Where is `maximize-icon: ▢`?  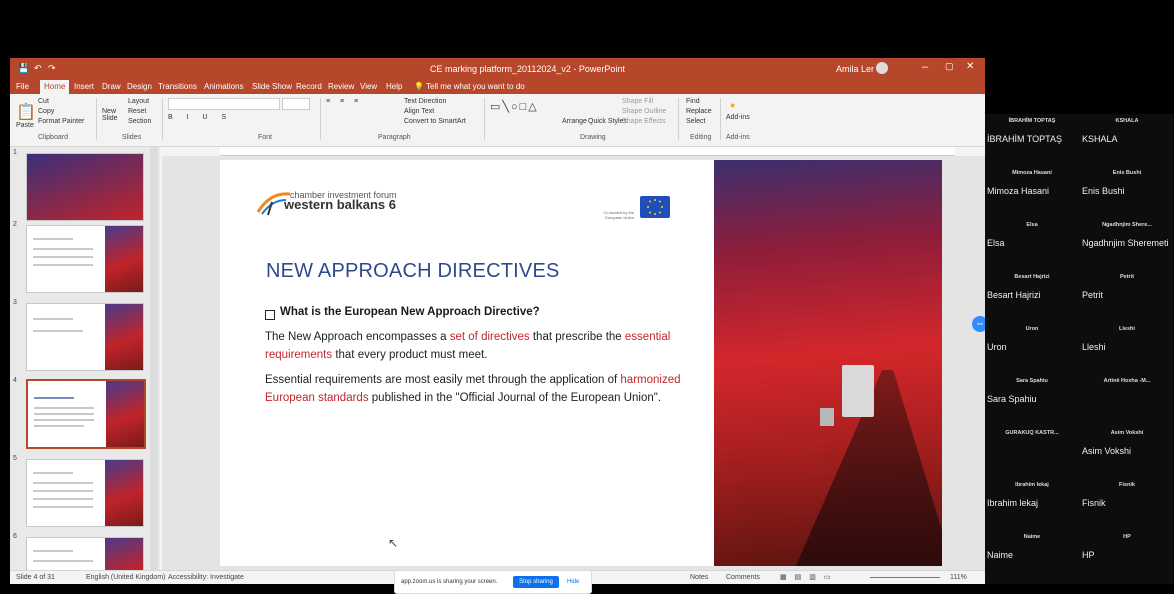
maximize-icon: ▢ is located at coordinates (949, 66).